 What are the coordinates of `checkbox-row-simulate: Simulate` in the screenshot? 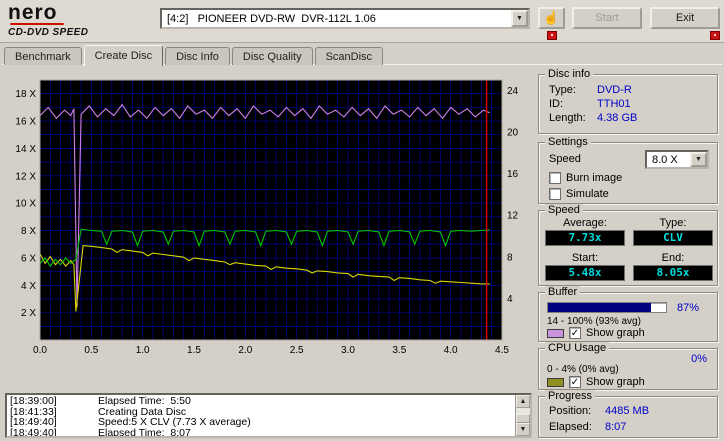 It's located at (585, 194).